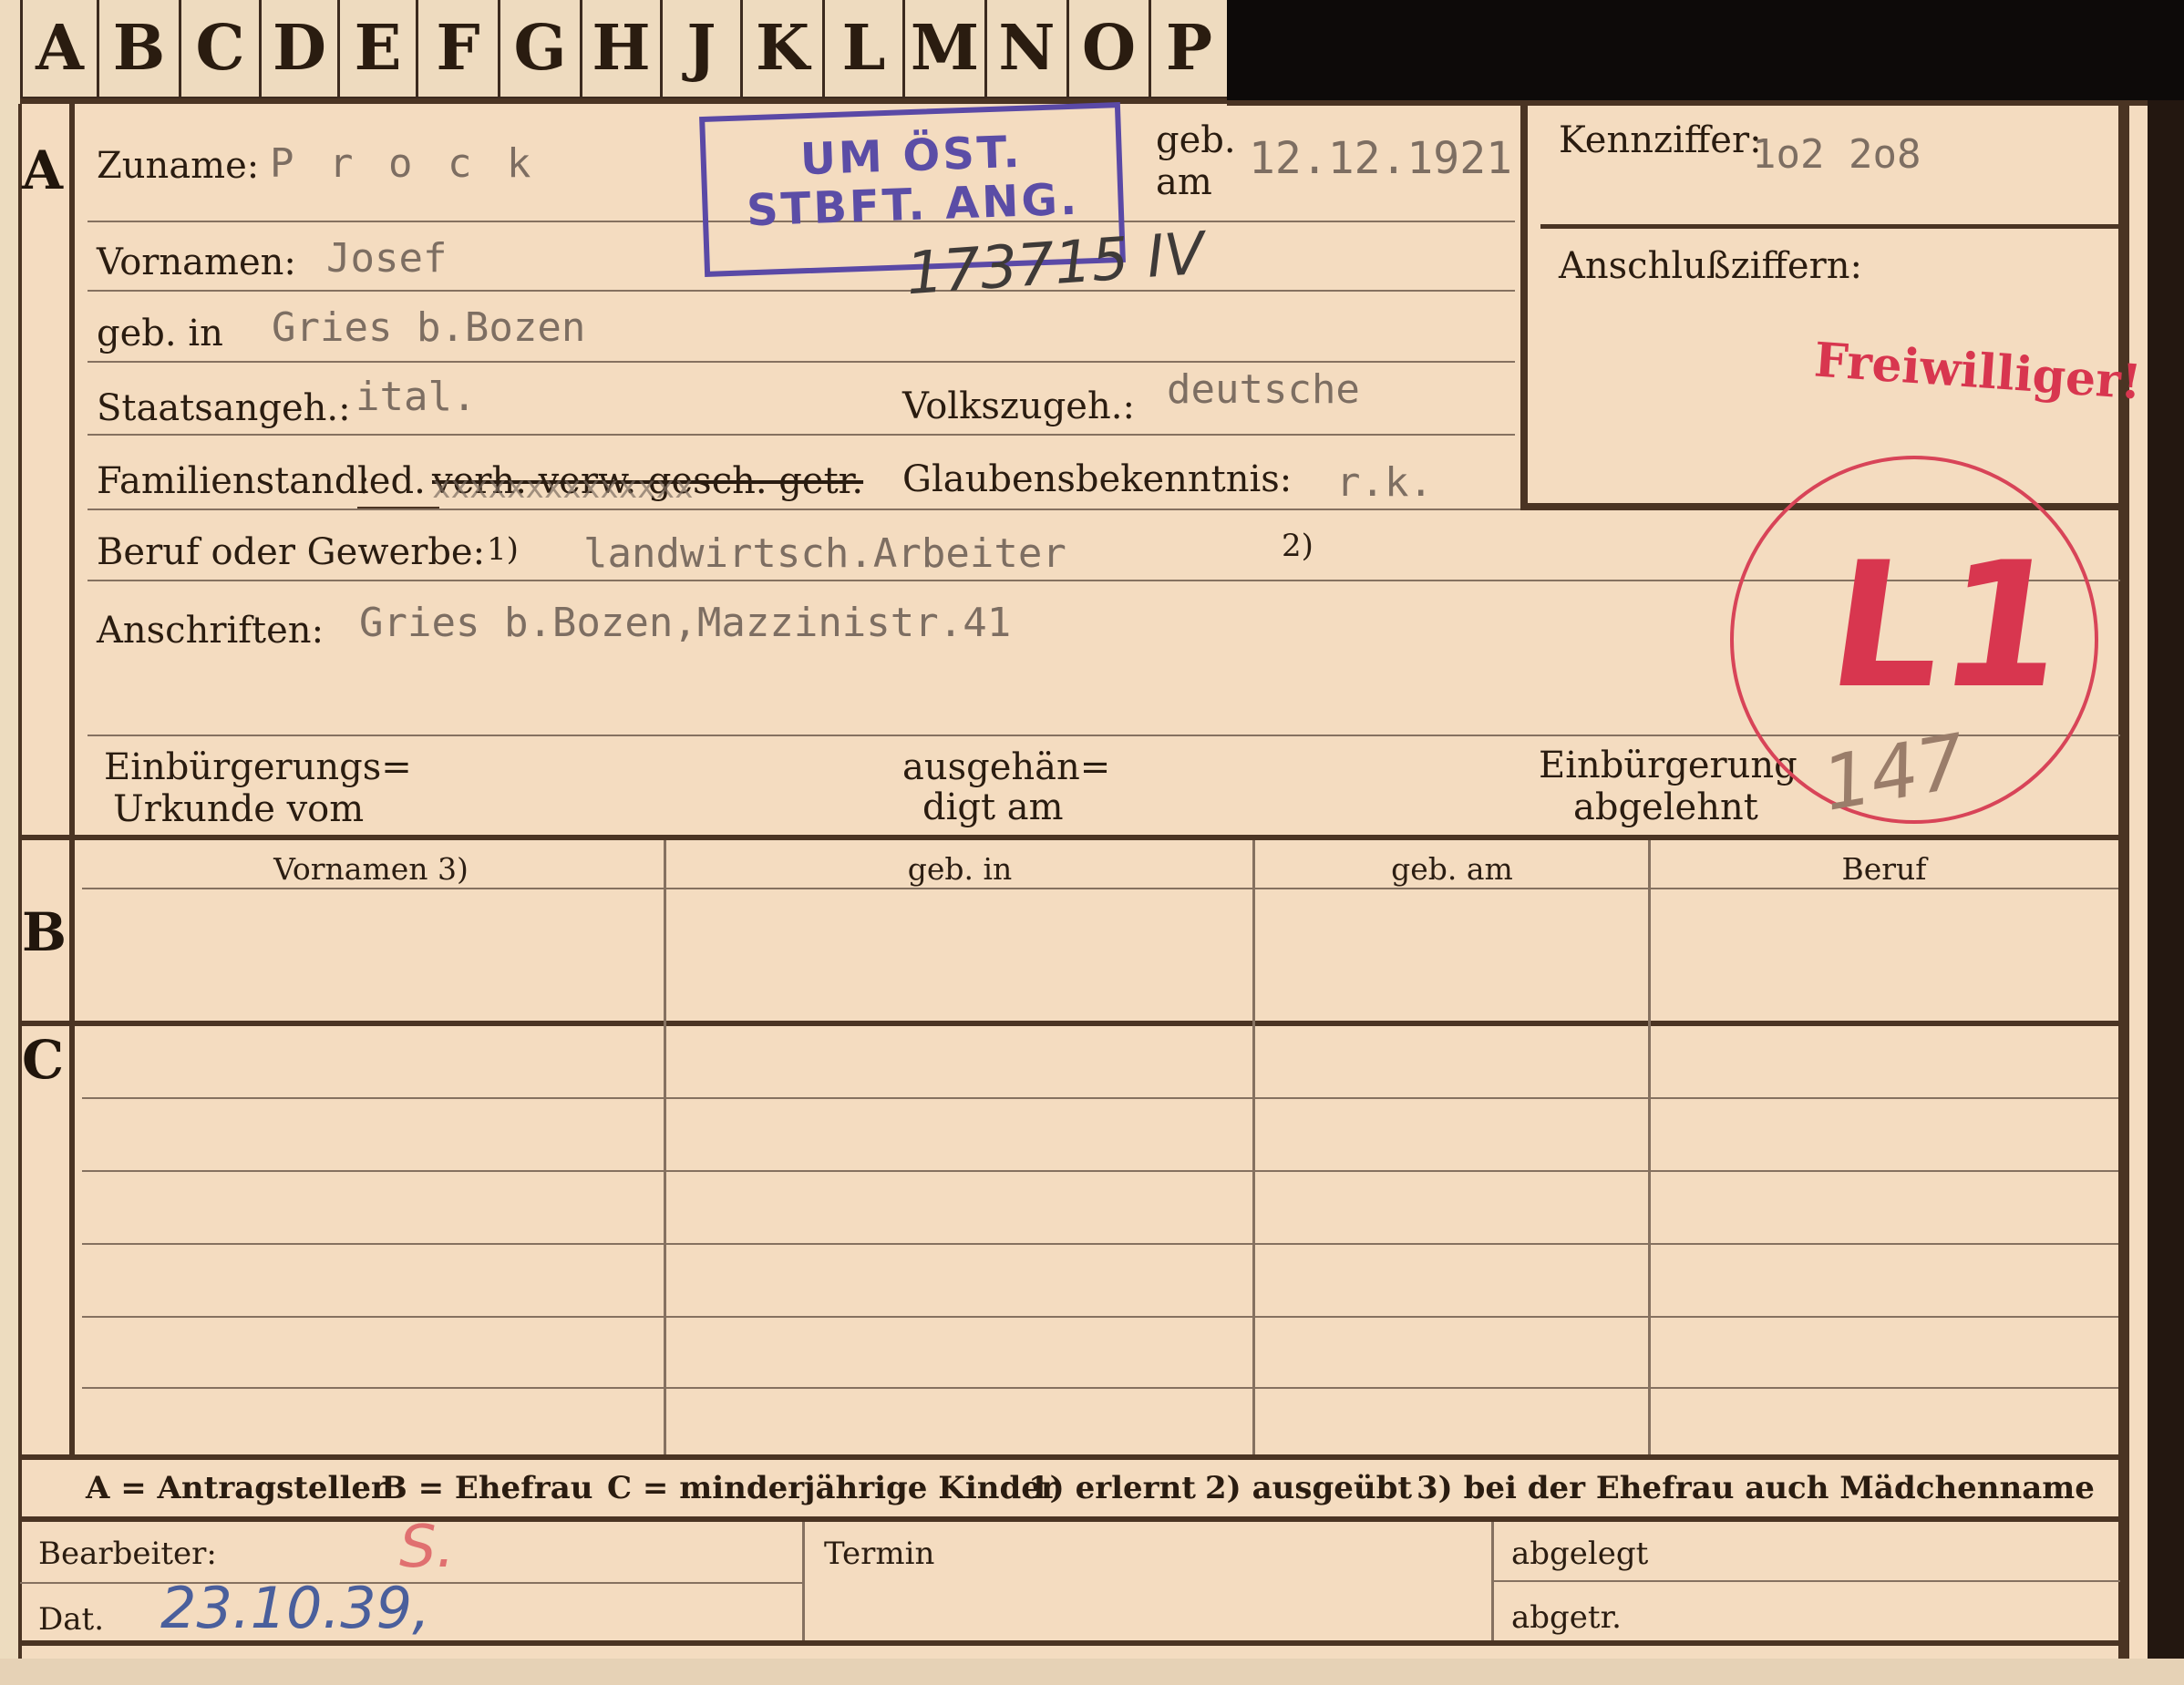  I want to click on vornamen-label: Vornamen:, so click(197, 262).